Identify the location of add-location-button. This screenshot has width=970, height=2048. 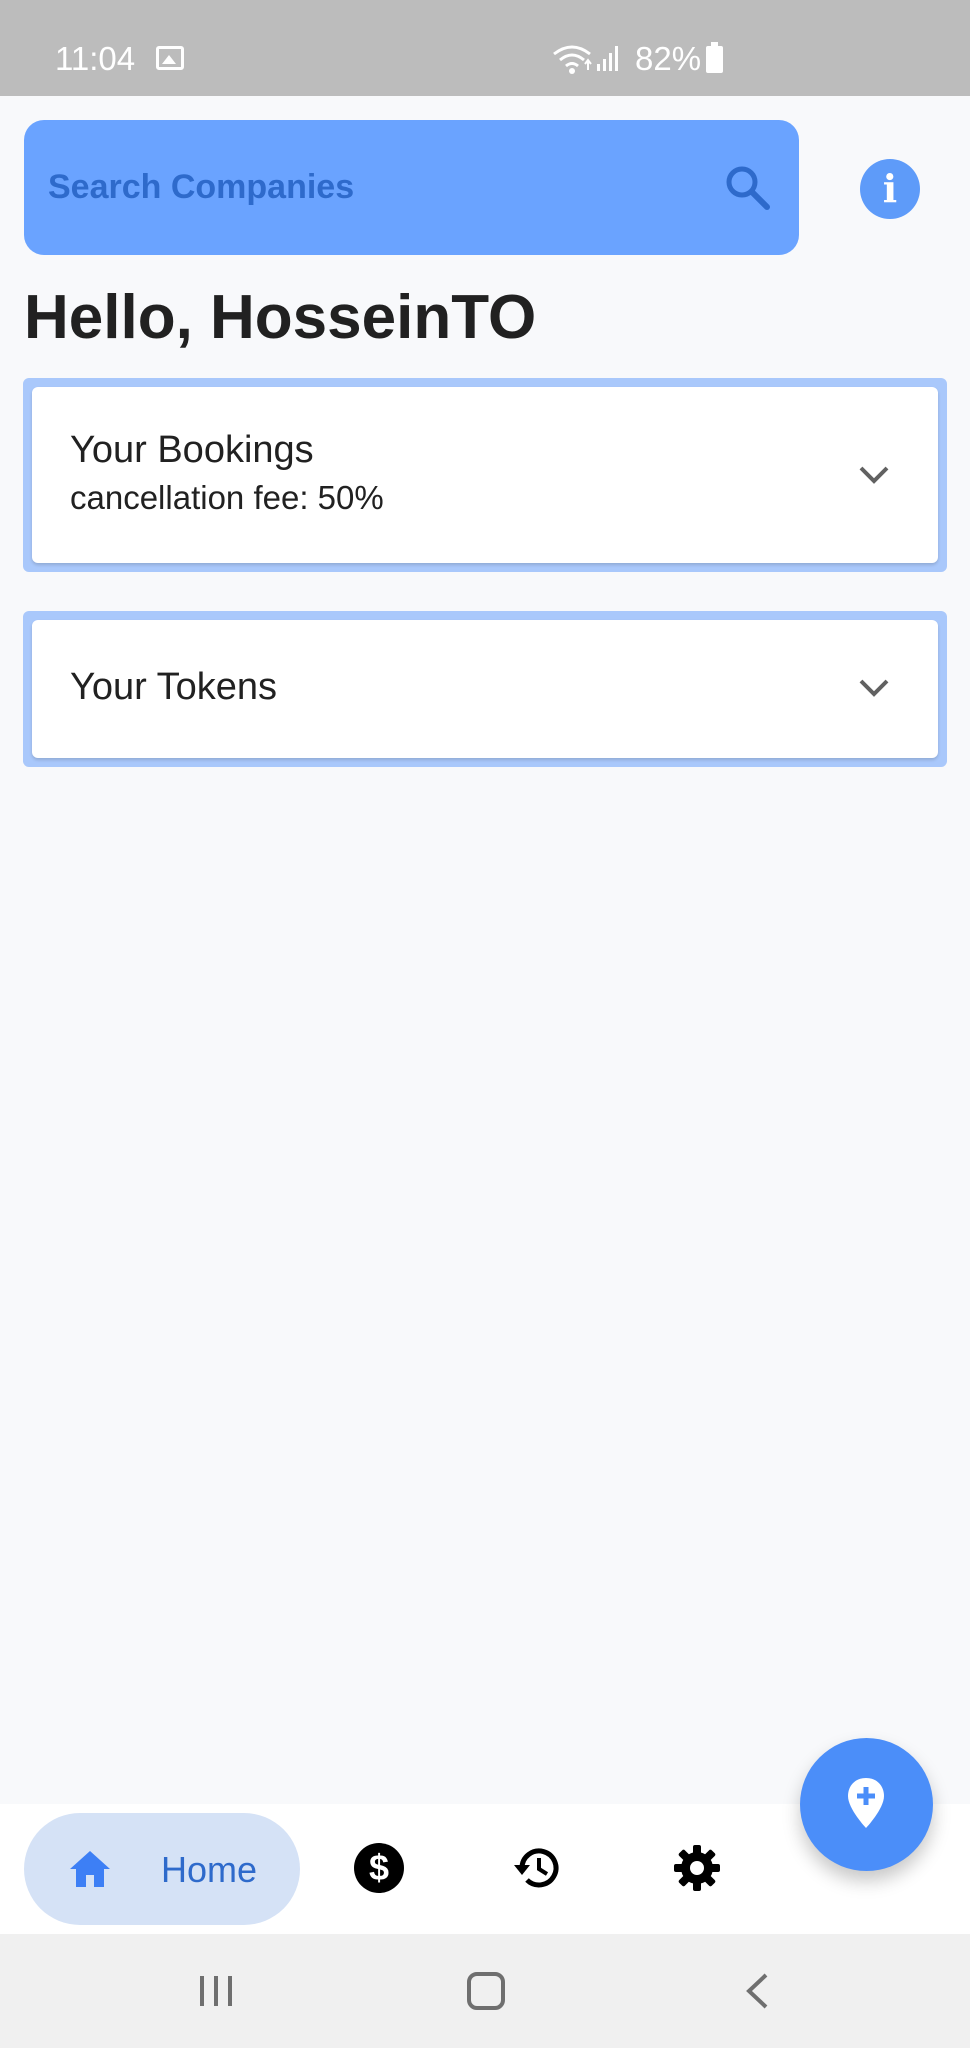
(866, 1804).